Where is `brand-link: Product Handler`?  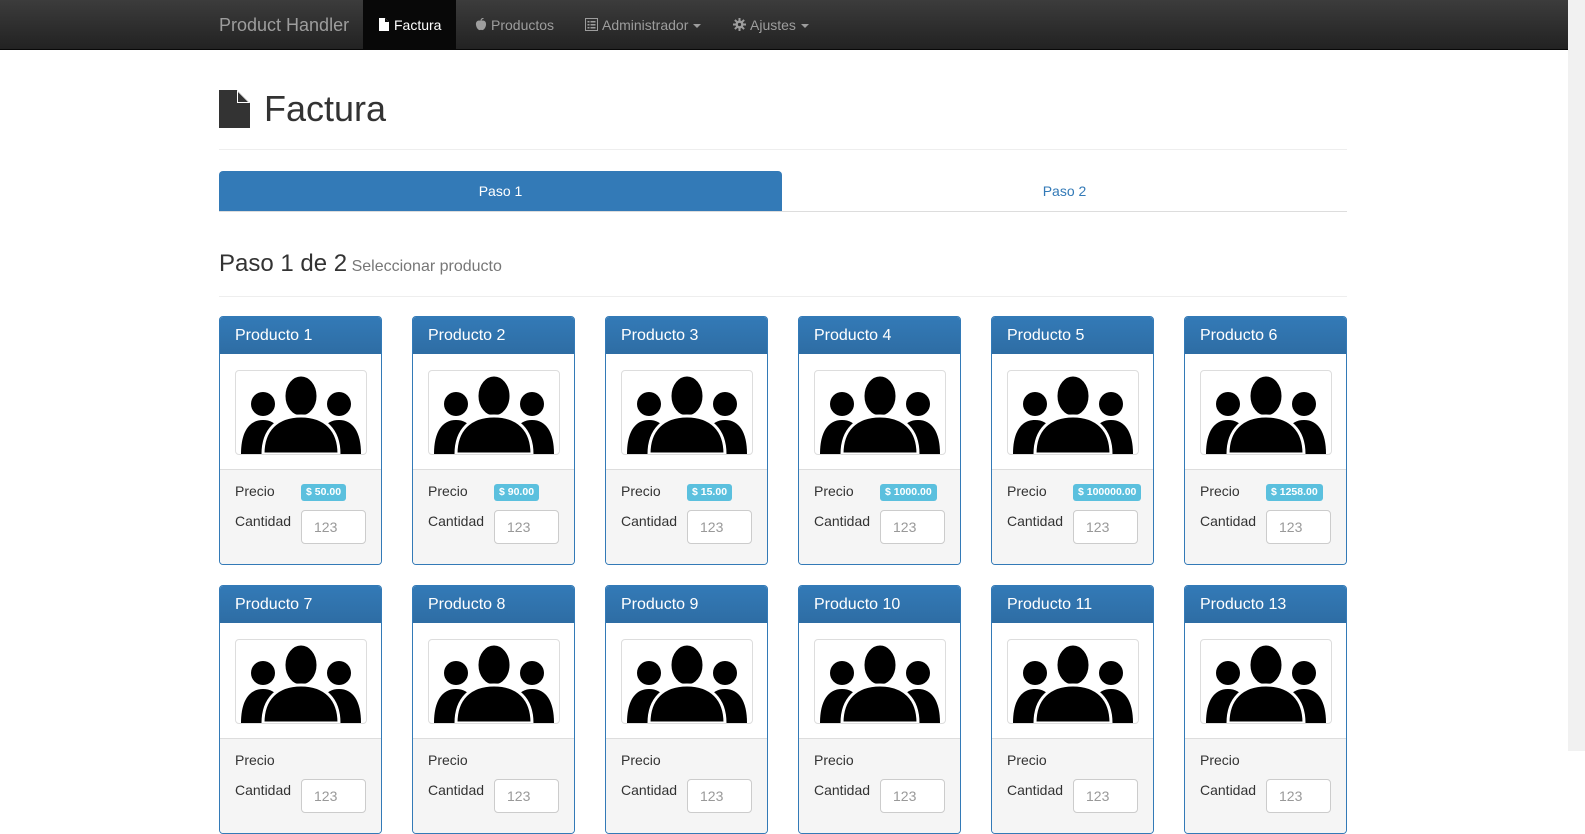
brand-link: Product Handler is located at coordinates (284, 25).